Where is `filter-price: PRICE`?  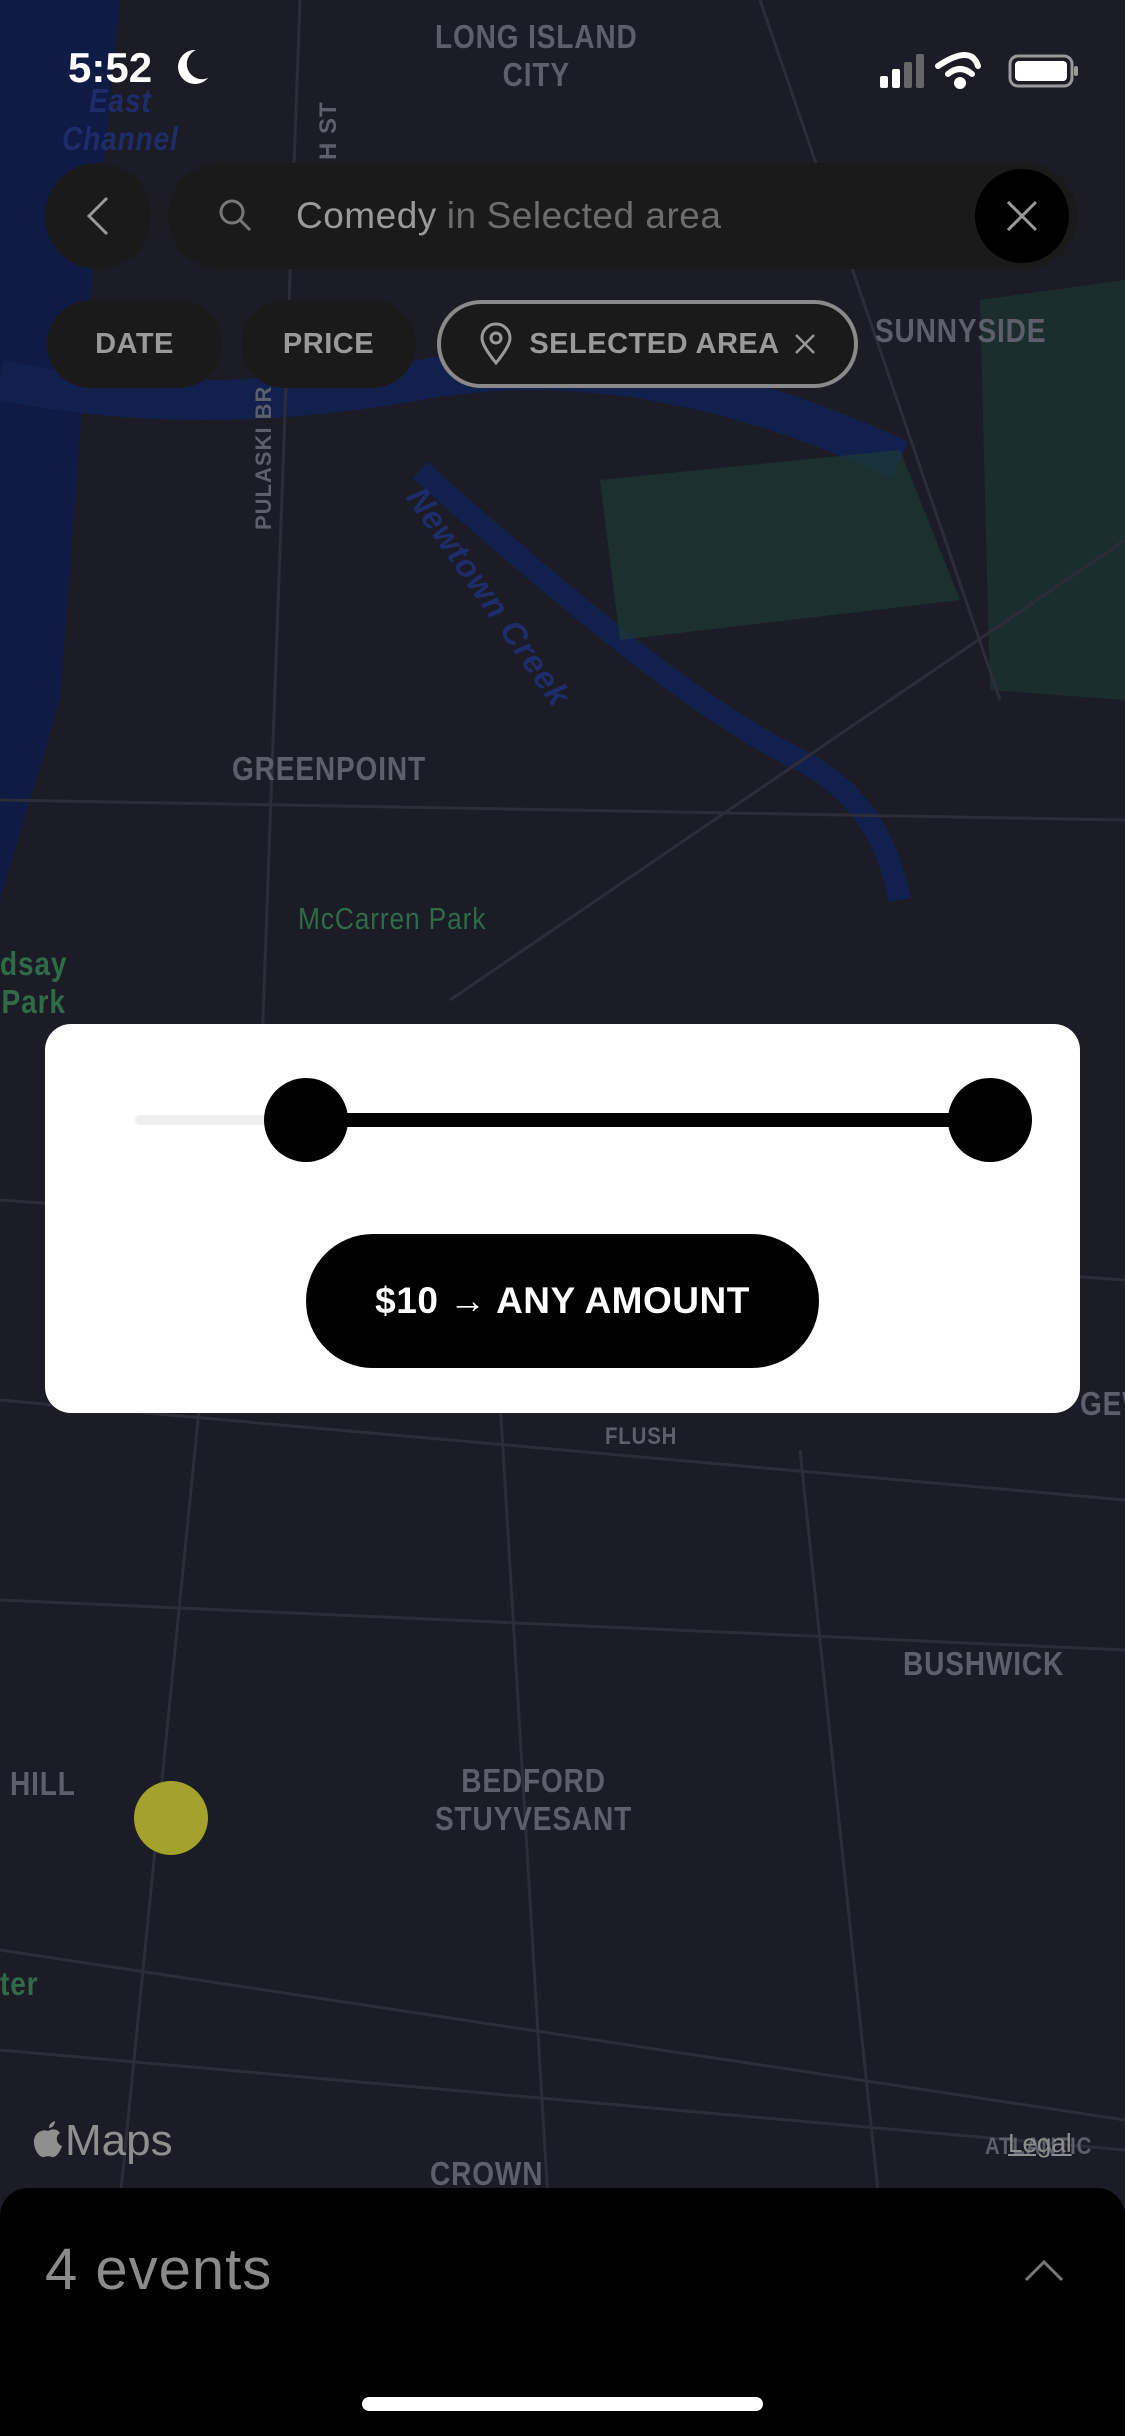
filter-price: PRICE is located at coordinates (328, 344).